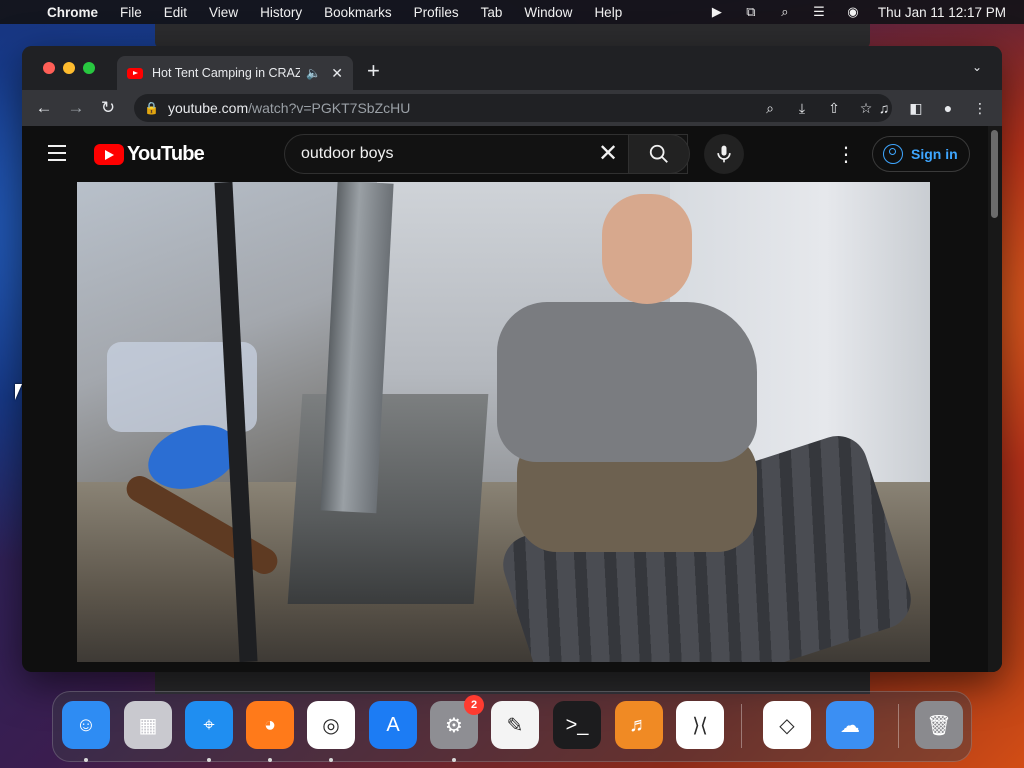 This screenshot has height=768, width=1024. I want to click on weather-icon-glyph: ☁, so click(850, 725).